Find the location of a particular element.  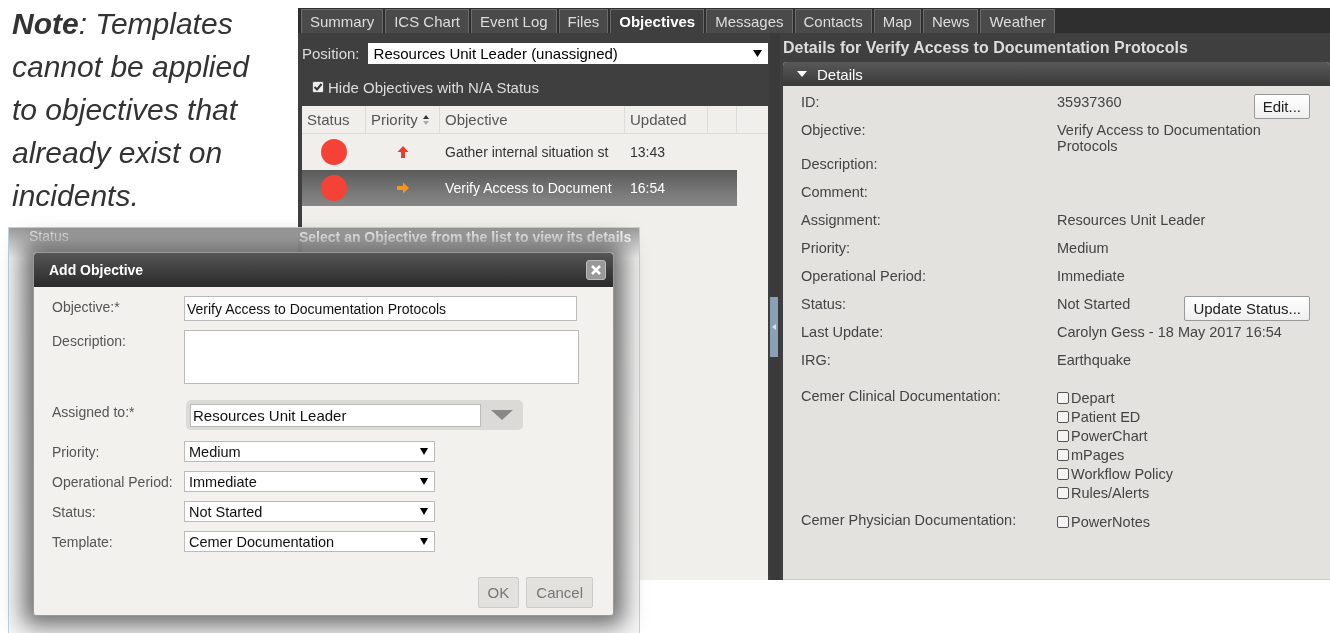

dropdown: Medium is located at coordinates (309, 451).